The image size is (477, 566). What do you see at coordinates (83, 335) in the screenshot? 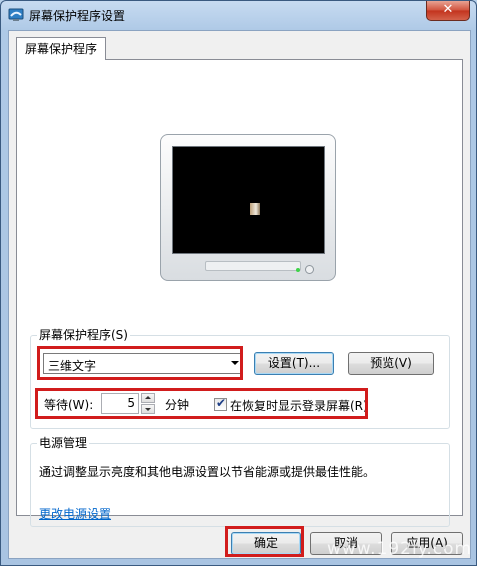
I see `screensaver-group-label: 屏幕保护程序(S)` at bounding box center [83, 335].